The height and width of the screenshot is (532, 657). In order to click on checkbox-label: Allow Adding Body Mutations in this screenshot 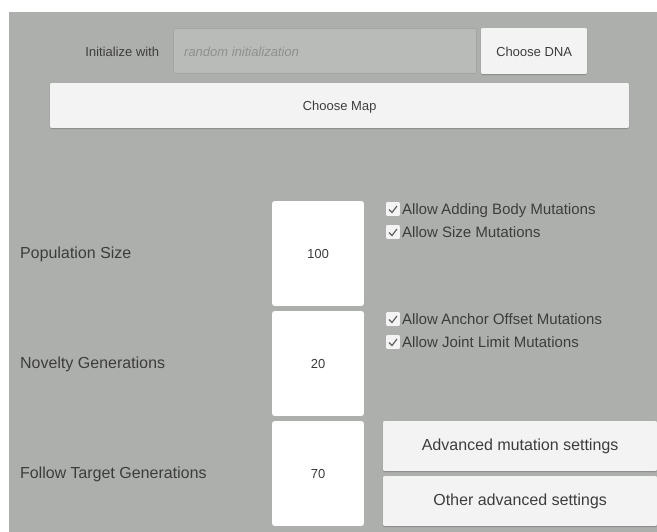, I will do `click(499, 210)`.